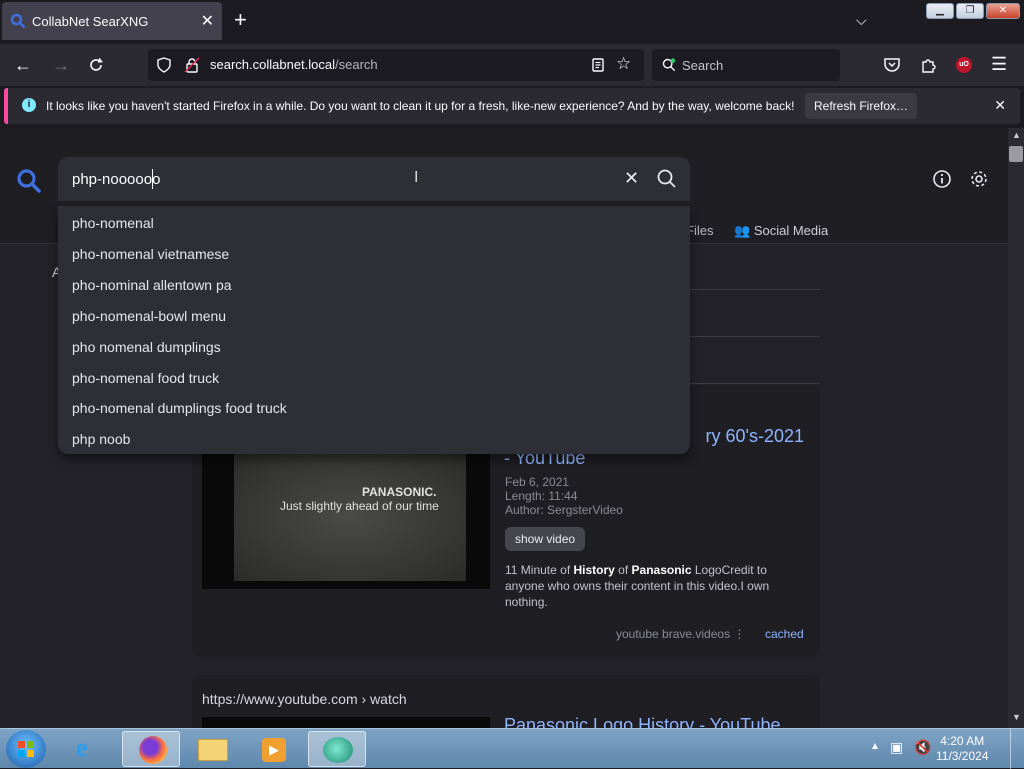 This screenshot has height=769, width=1024. I want to click on search-box: php-noooooo I ✕, so click(374, 179).